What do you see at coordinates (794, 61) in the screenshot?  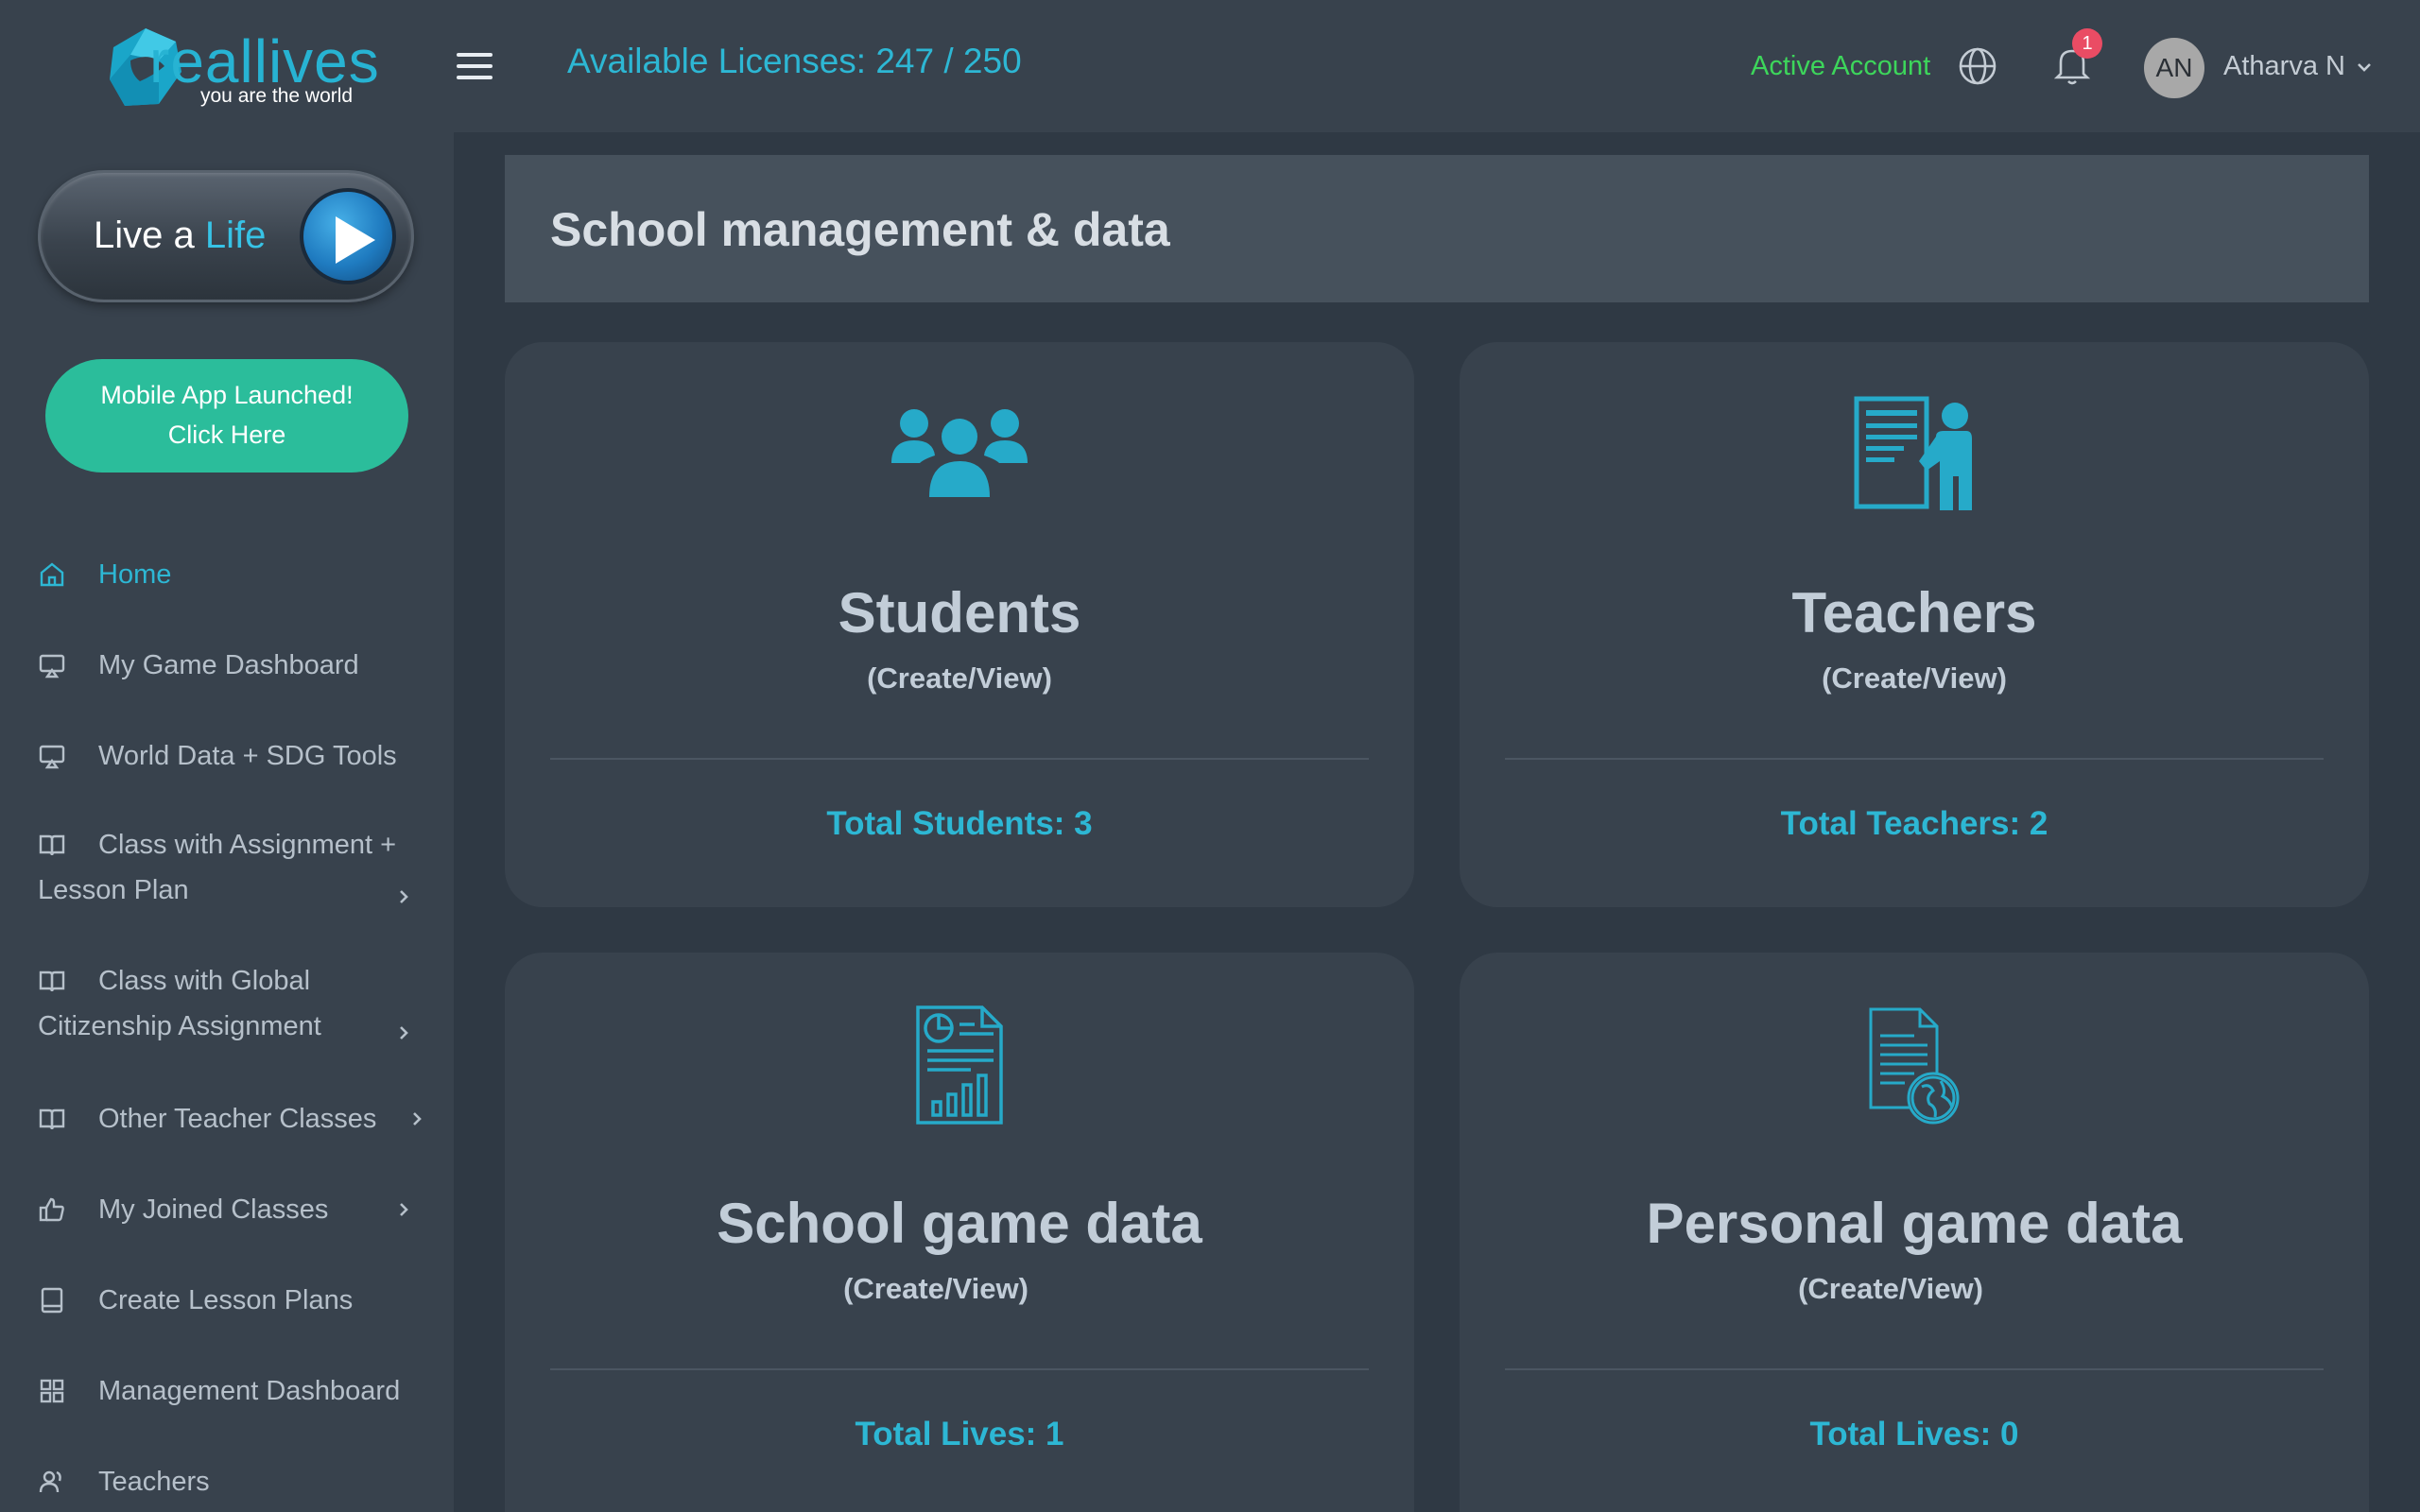 I see `available-licenses: Available Licenses: 247 / 250` at bounding box center [794, 61].